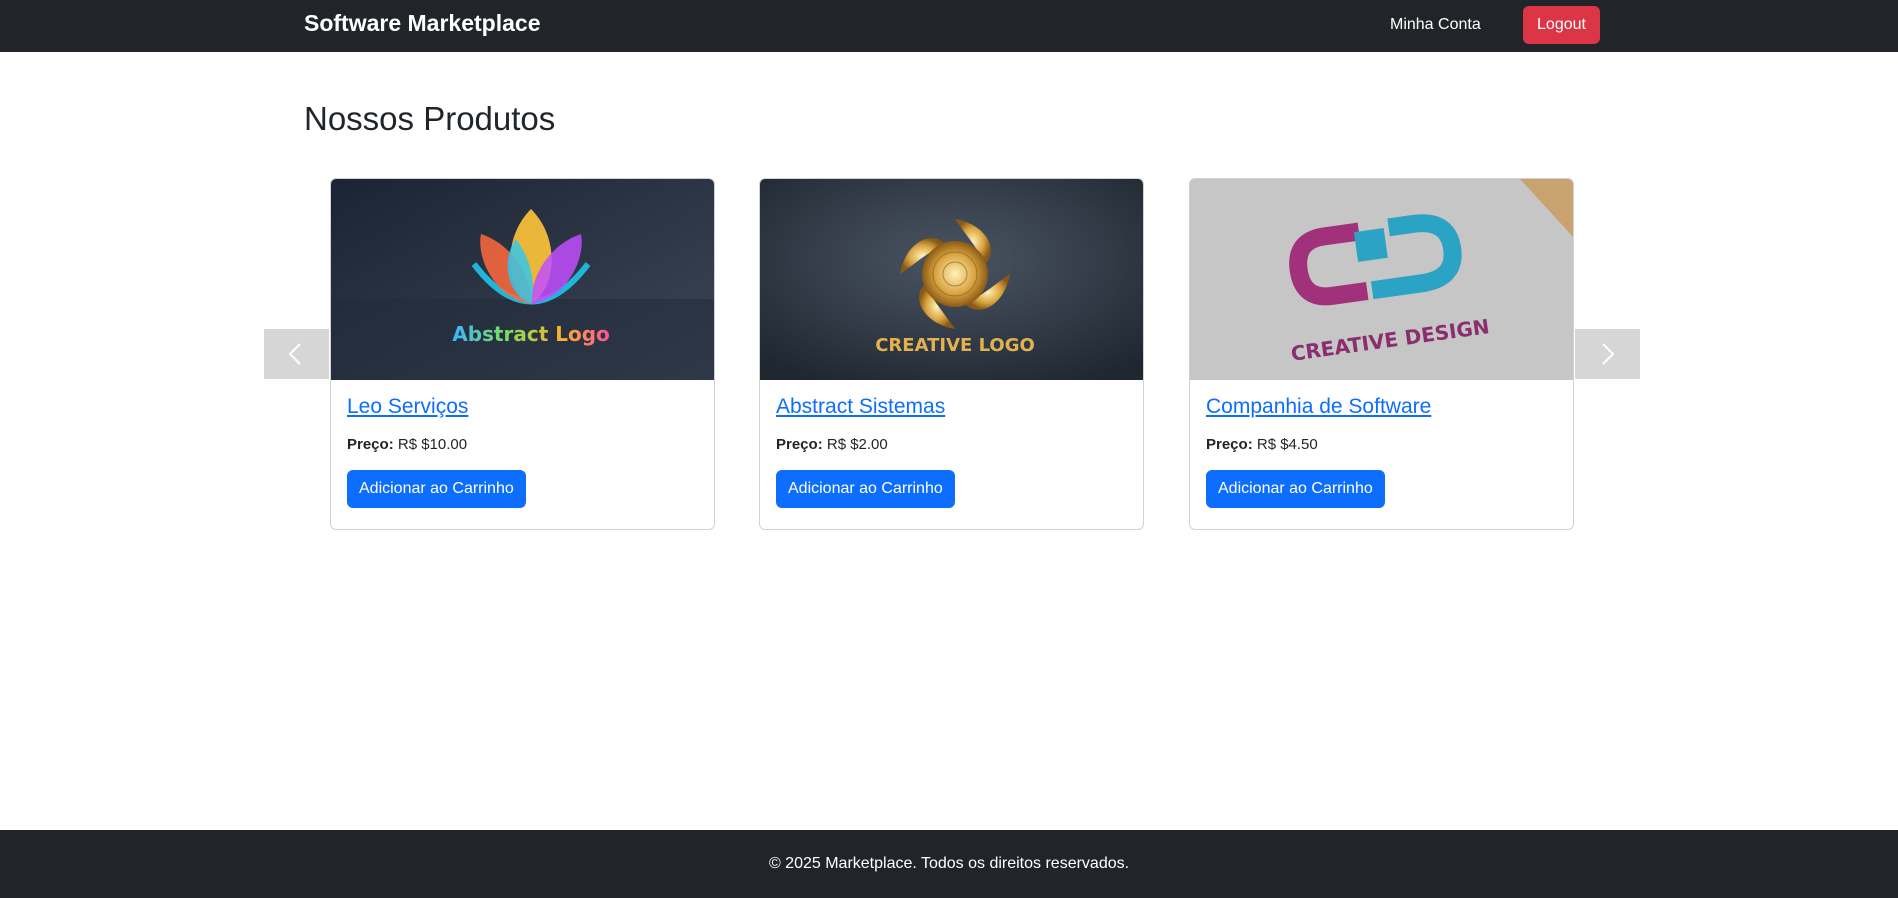 Image resolution: width=1898 pixels, height=898 pixels. Describe the element at coordinates (857, 444) in the screenshot. I see `price-value: R$ $2.00` at that location.